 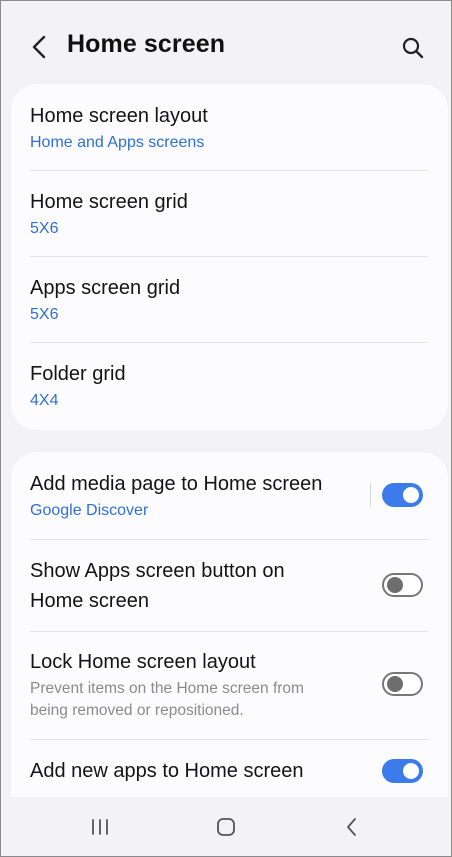 I want to click on setting-description-line1: Prevent items on the Home screen from, so click(x=167, y=688).